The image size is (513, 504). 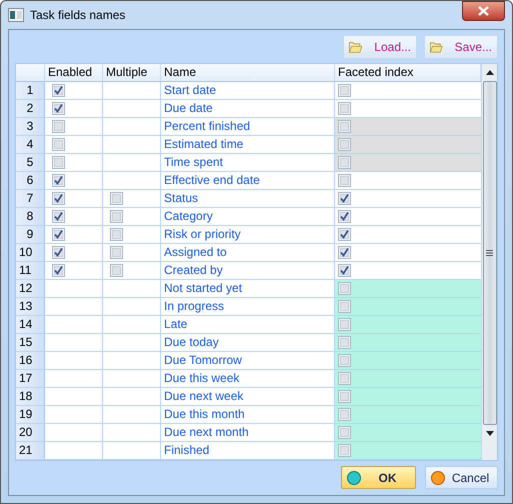 What do you see at coordinates (30, 396) in the screenshot?
I see `row-number: 18` at bounding box center [30, 396].